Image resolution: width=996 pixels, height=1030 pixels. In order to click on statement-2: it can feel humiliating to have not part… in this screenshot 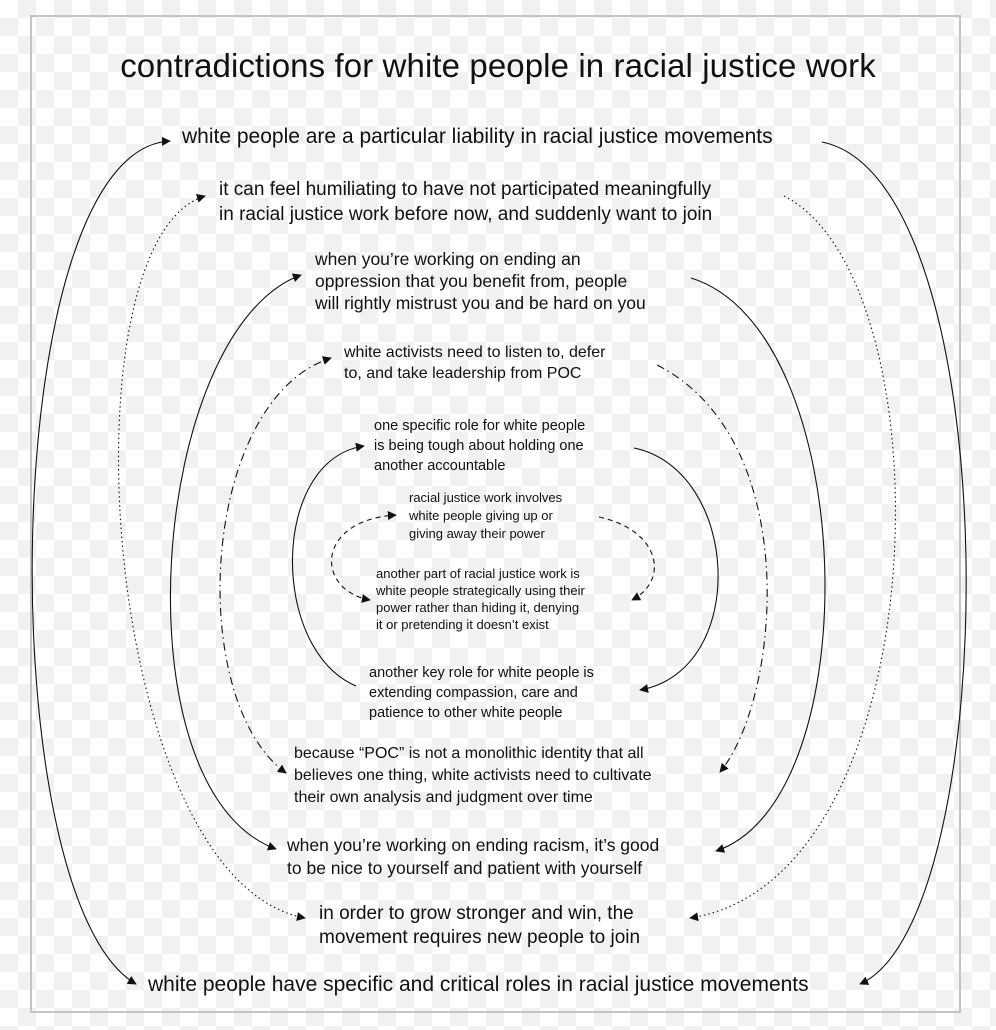, I will do `click(466, 202)`.